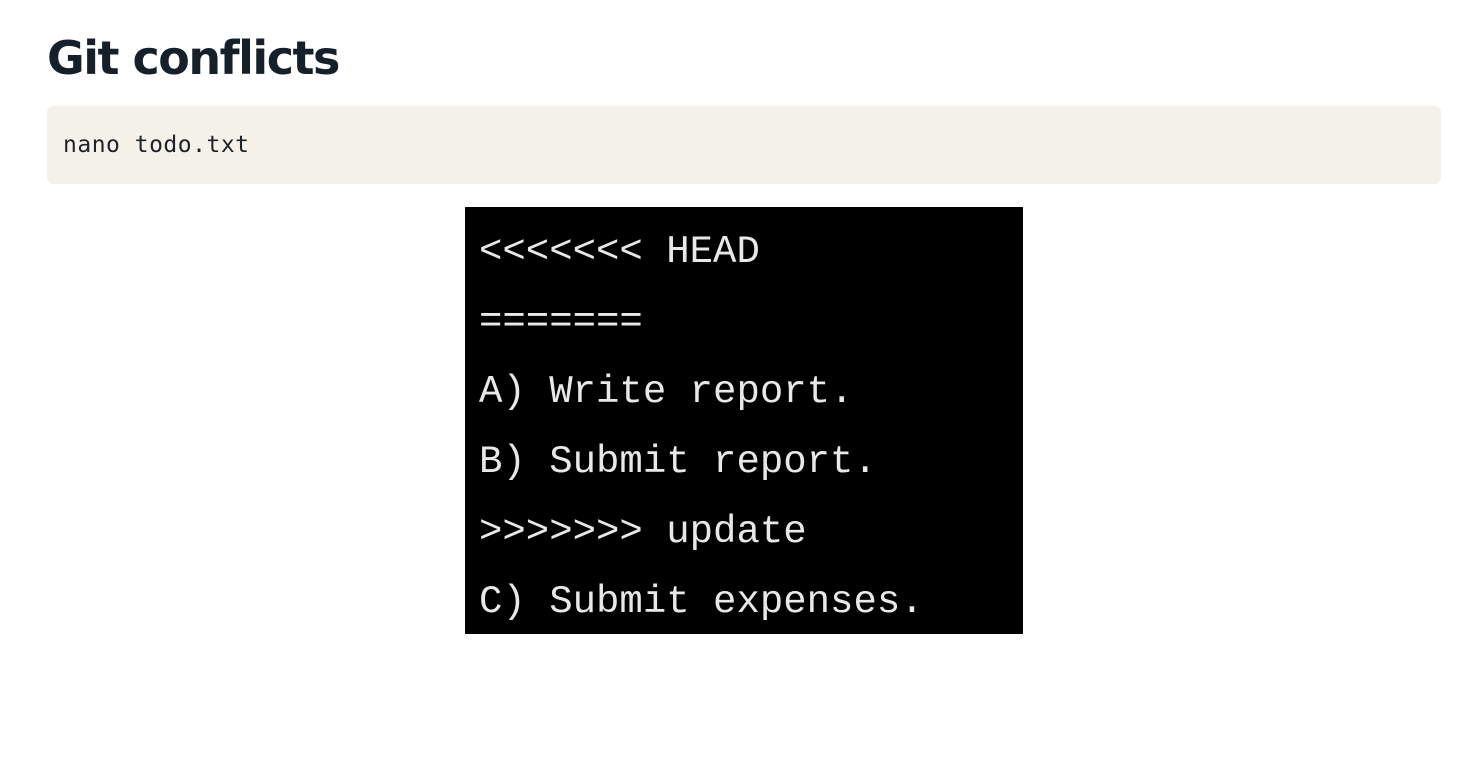  What do you see at coordinates (744, 145) in the screenshot?
I see `code-block: nano todo.txt` at bounding box center [744, 145].